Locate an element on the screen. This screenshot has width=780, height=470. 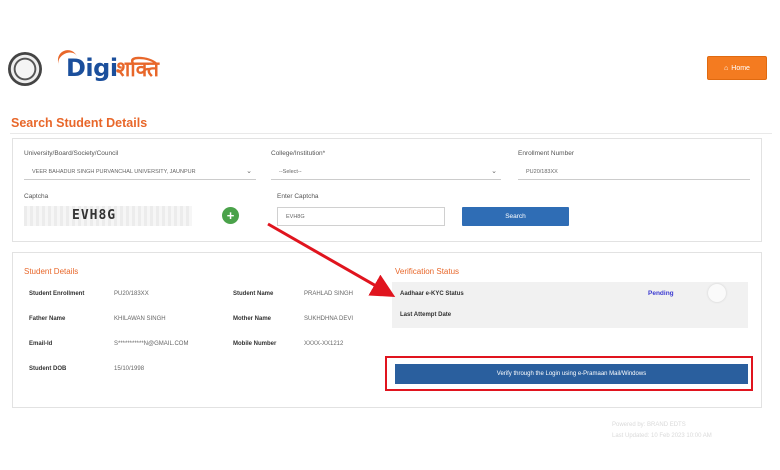
footer-powered-by: Powered by: BRAND EDTS is located at coordinates (649, 425).